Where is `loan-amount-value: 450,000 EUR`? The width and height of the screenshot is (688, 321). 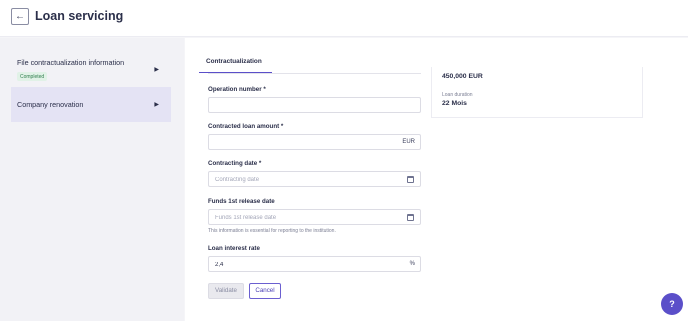 loan-amount-value: 450,000 EUR is located at coordinates (462, 76).